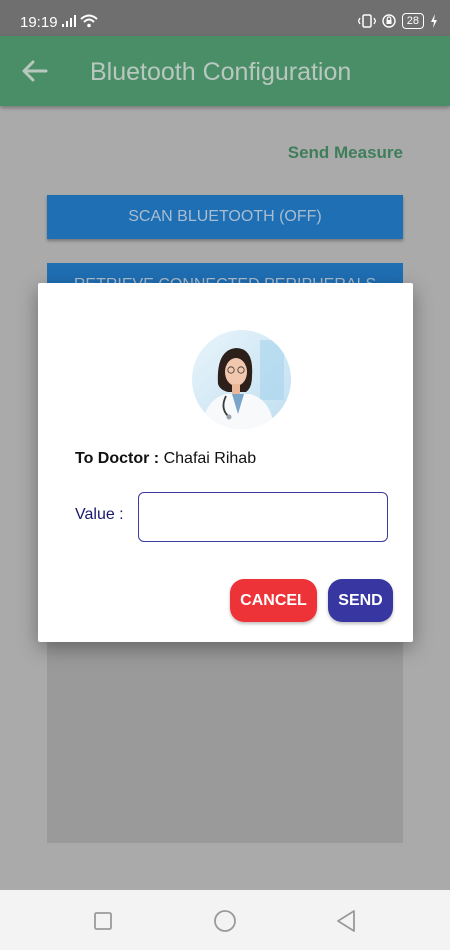 Image resolution: width=450 pixels, height=950 pixels. I want to click on wifi-icon, so click(89, 21).